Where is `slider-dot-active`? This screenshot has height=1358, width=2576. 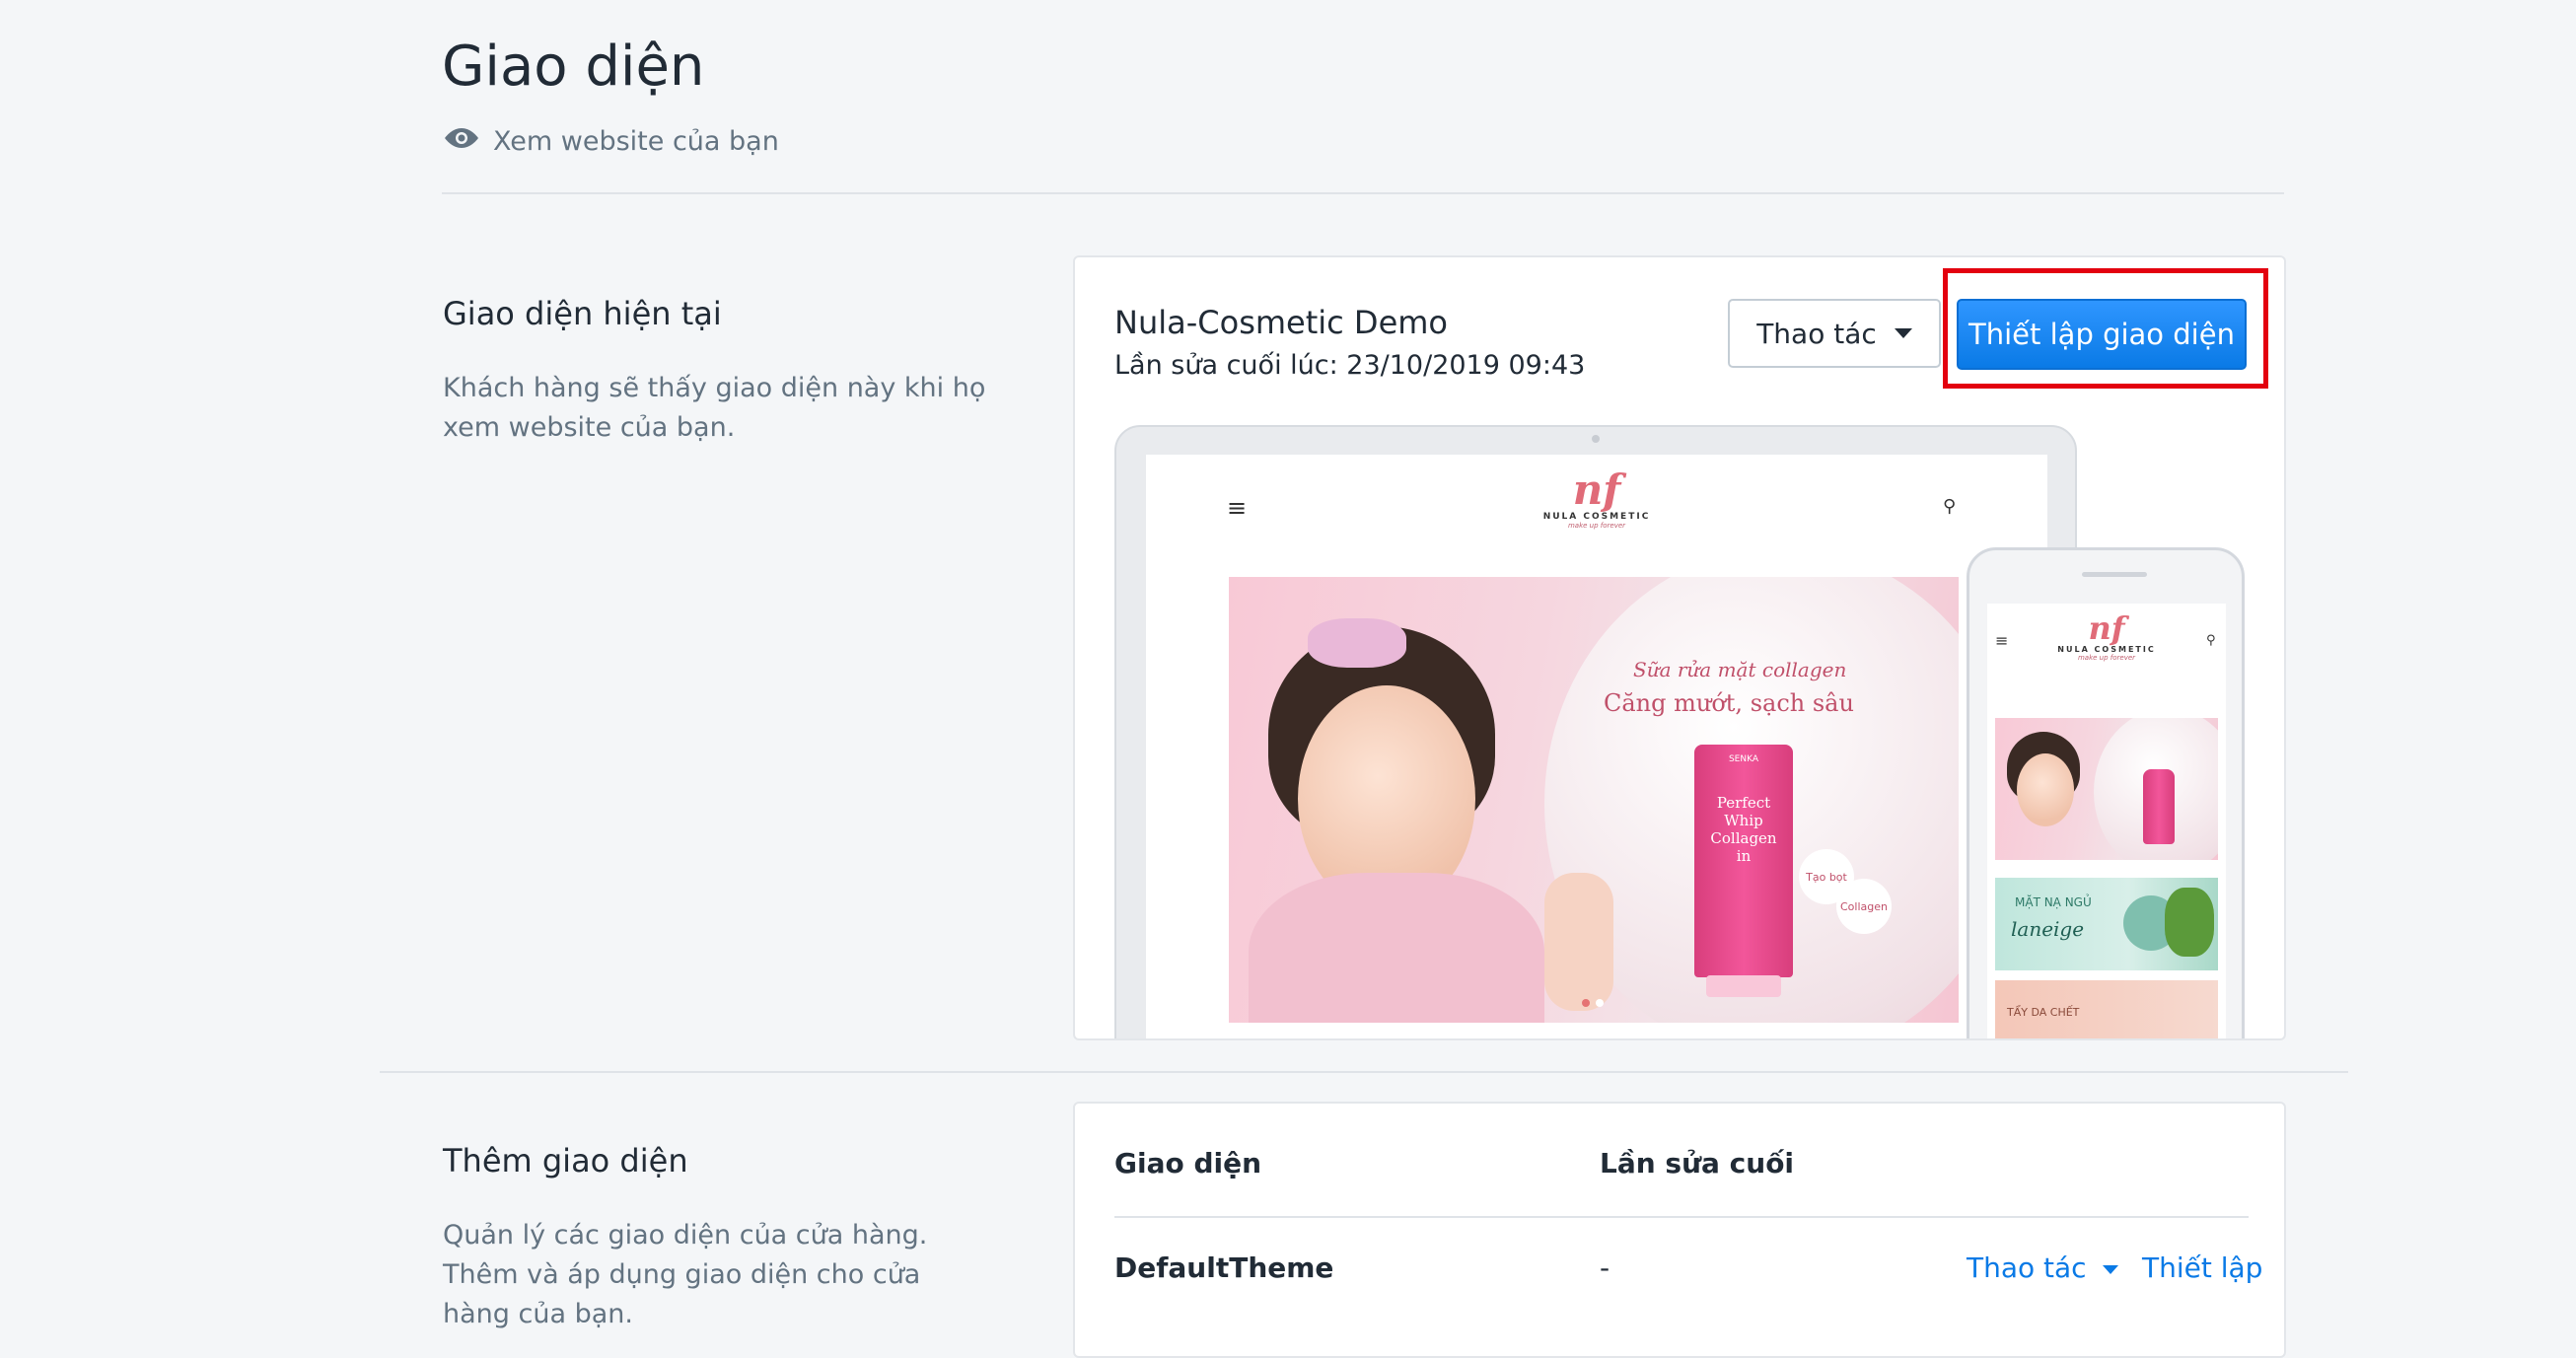 slider-dot-active is located at coordinates (1586, 1003).